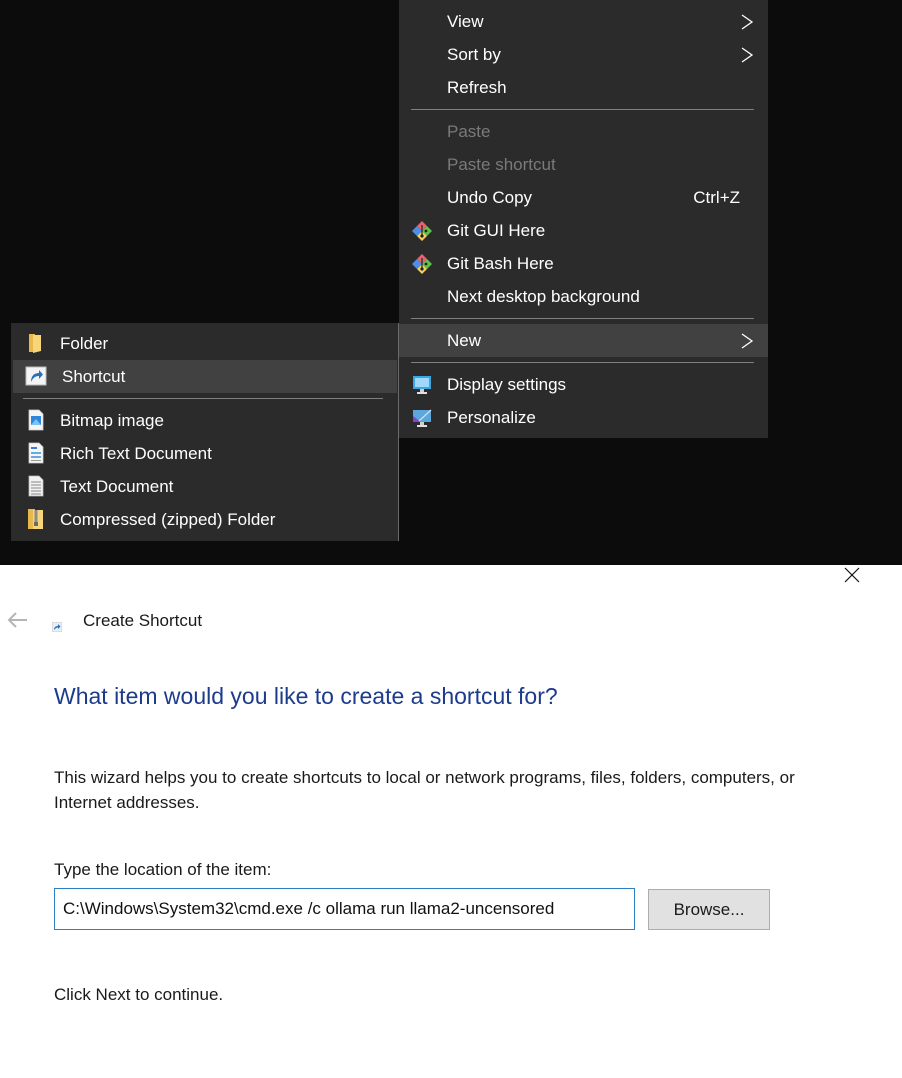 The width and height of the screenshot is (902, 1078). What do you see at coordinates (422, 418) in the screenshot?
I see `personalize-icon` at bounding box center [422, 418].